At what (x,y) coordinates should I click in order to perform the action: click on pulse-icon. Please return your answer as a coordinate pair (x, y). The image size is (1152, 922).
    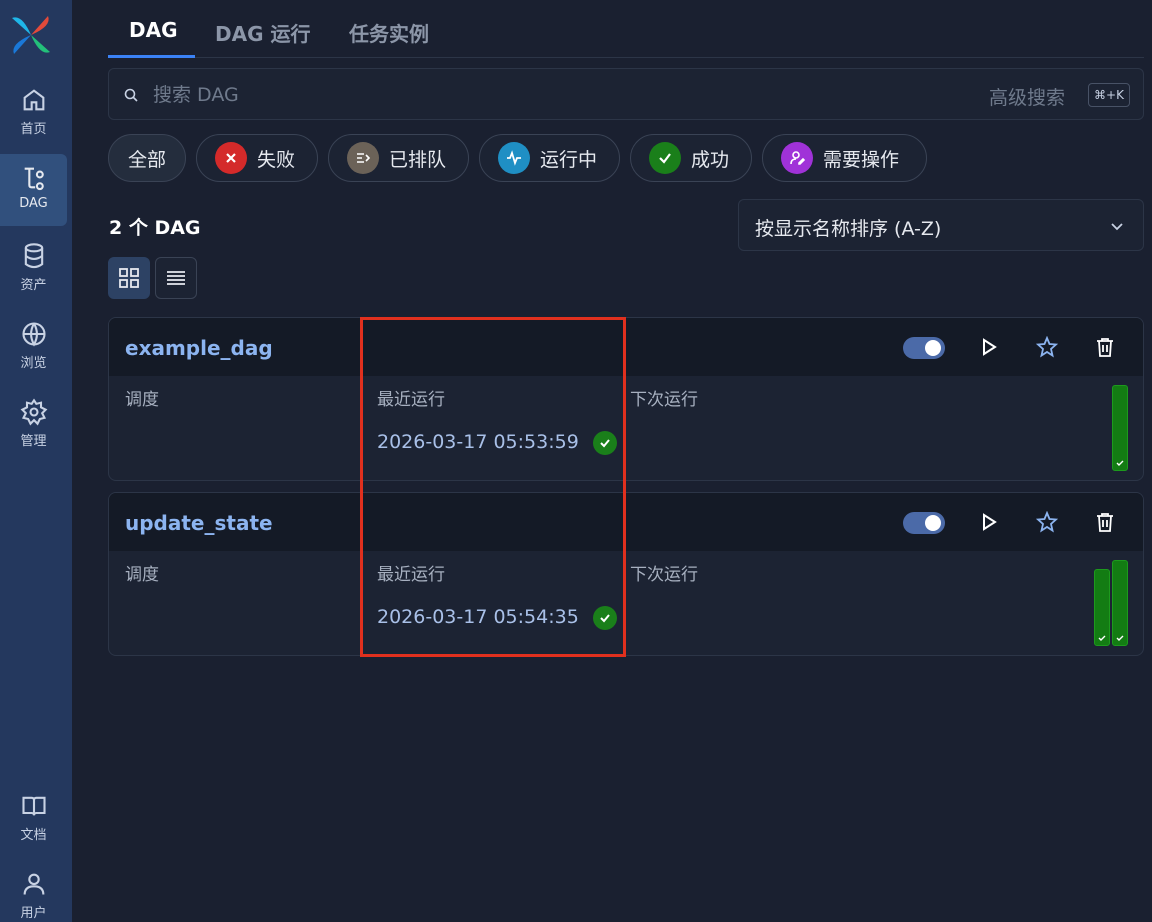
    Looking at the image, I should click on (514, 158).